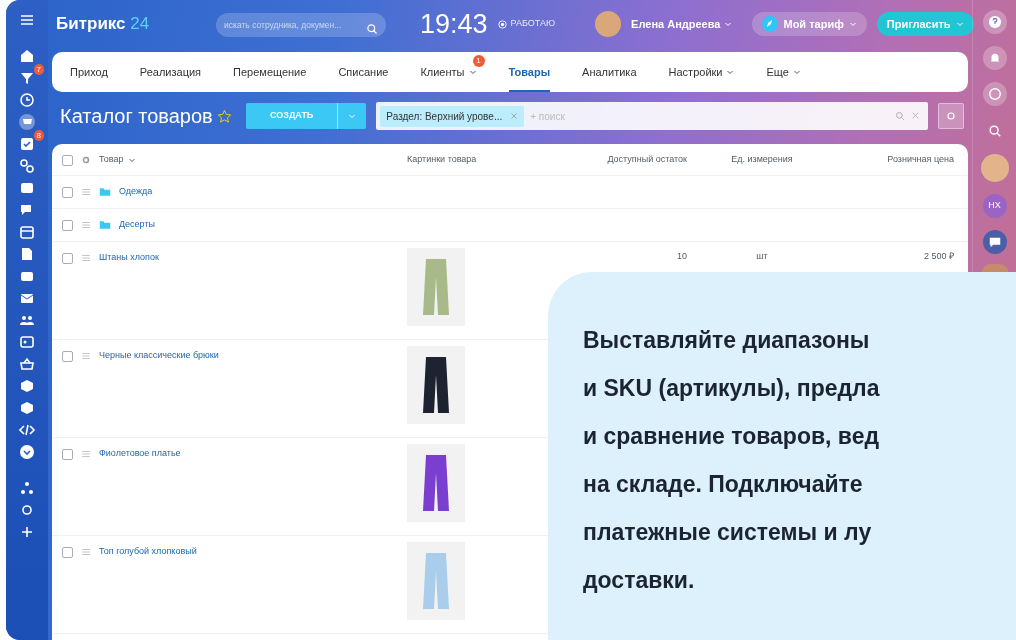 The image size is (1016, 640). I want to click on clock-time: 19:43, so click(454, 24).